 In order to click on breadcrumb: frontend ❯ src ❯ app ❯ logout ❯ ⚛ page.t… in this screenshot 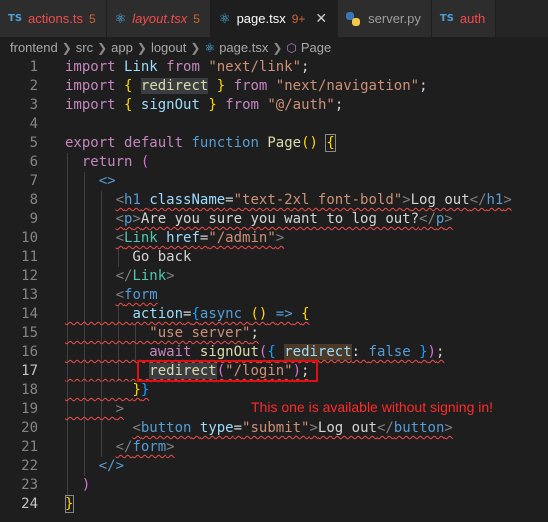, I will do `click(274, 47)`.